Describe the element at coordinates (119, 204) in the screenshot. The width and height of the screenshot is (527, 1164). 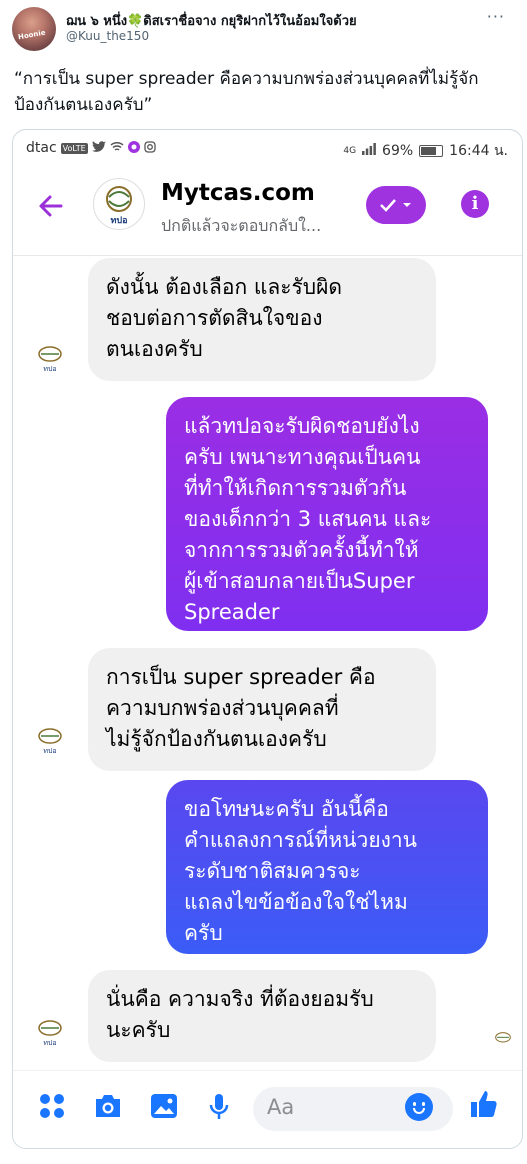
I see `page-logo: ทปอ` at that location.